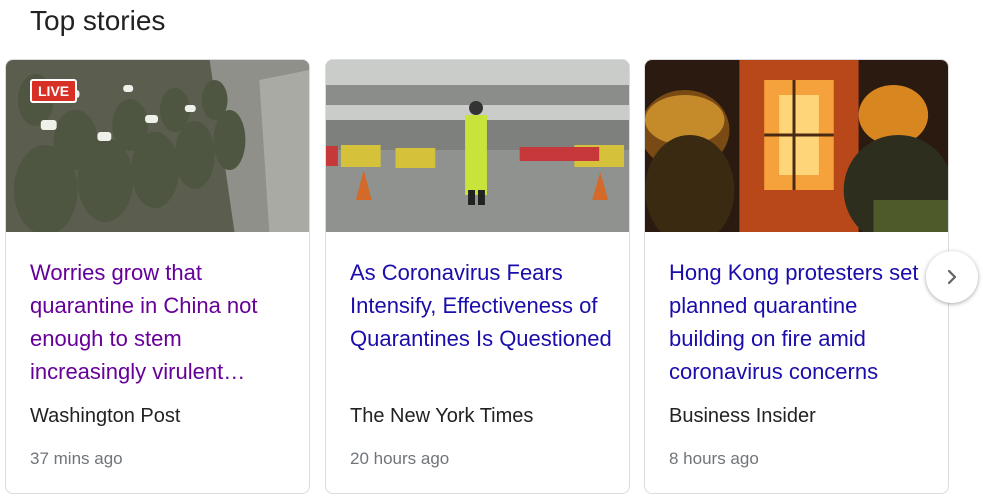  I want to click on live-badge: LIVE, so click(54, 91).